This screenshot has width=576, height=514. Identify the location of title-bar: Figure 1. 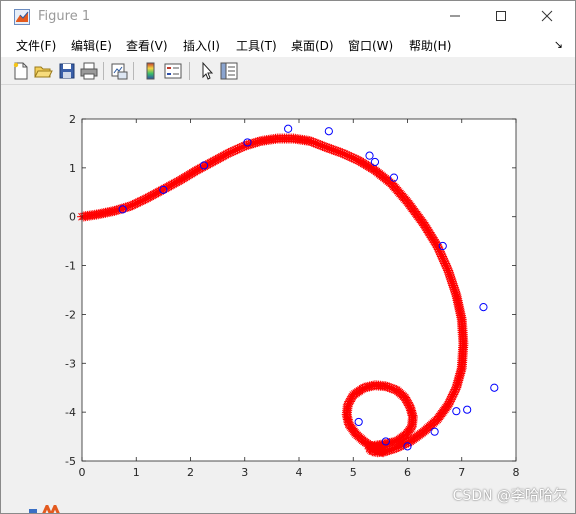
(288, 17).